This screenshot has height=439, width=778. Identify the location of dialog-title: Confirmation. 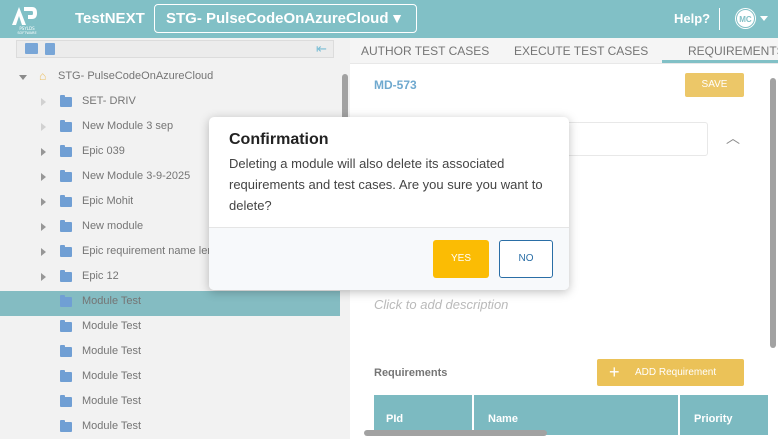
(279, 139).